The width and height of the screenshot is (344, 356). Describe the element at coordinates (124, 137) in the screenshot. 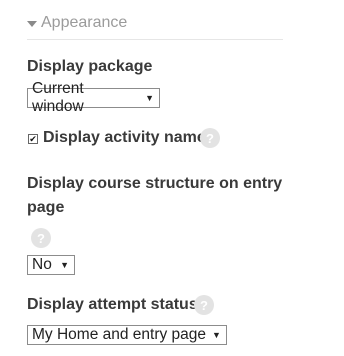

I see `display-activity-name-label: Display activity name` at that location.